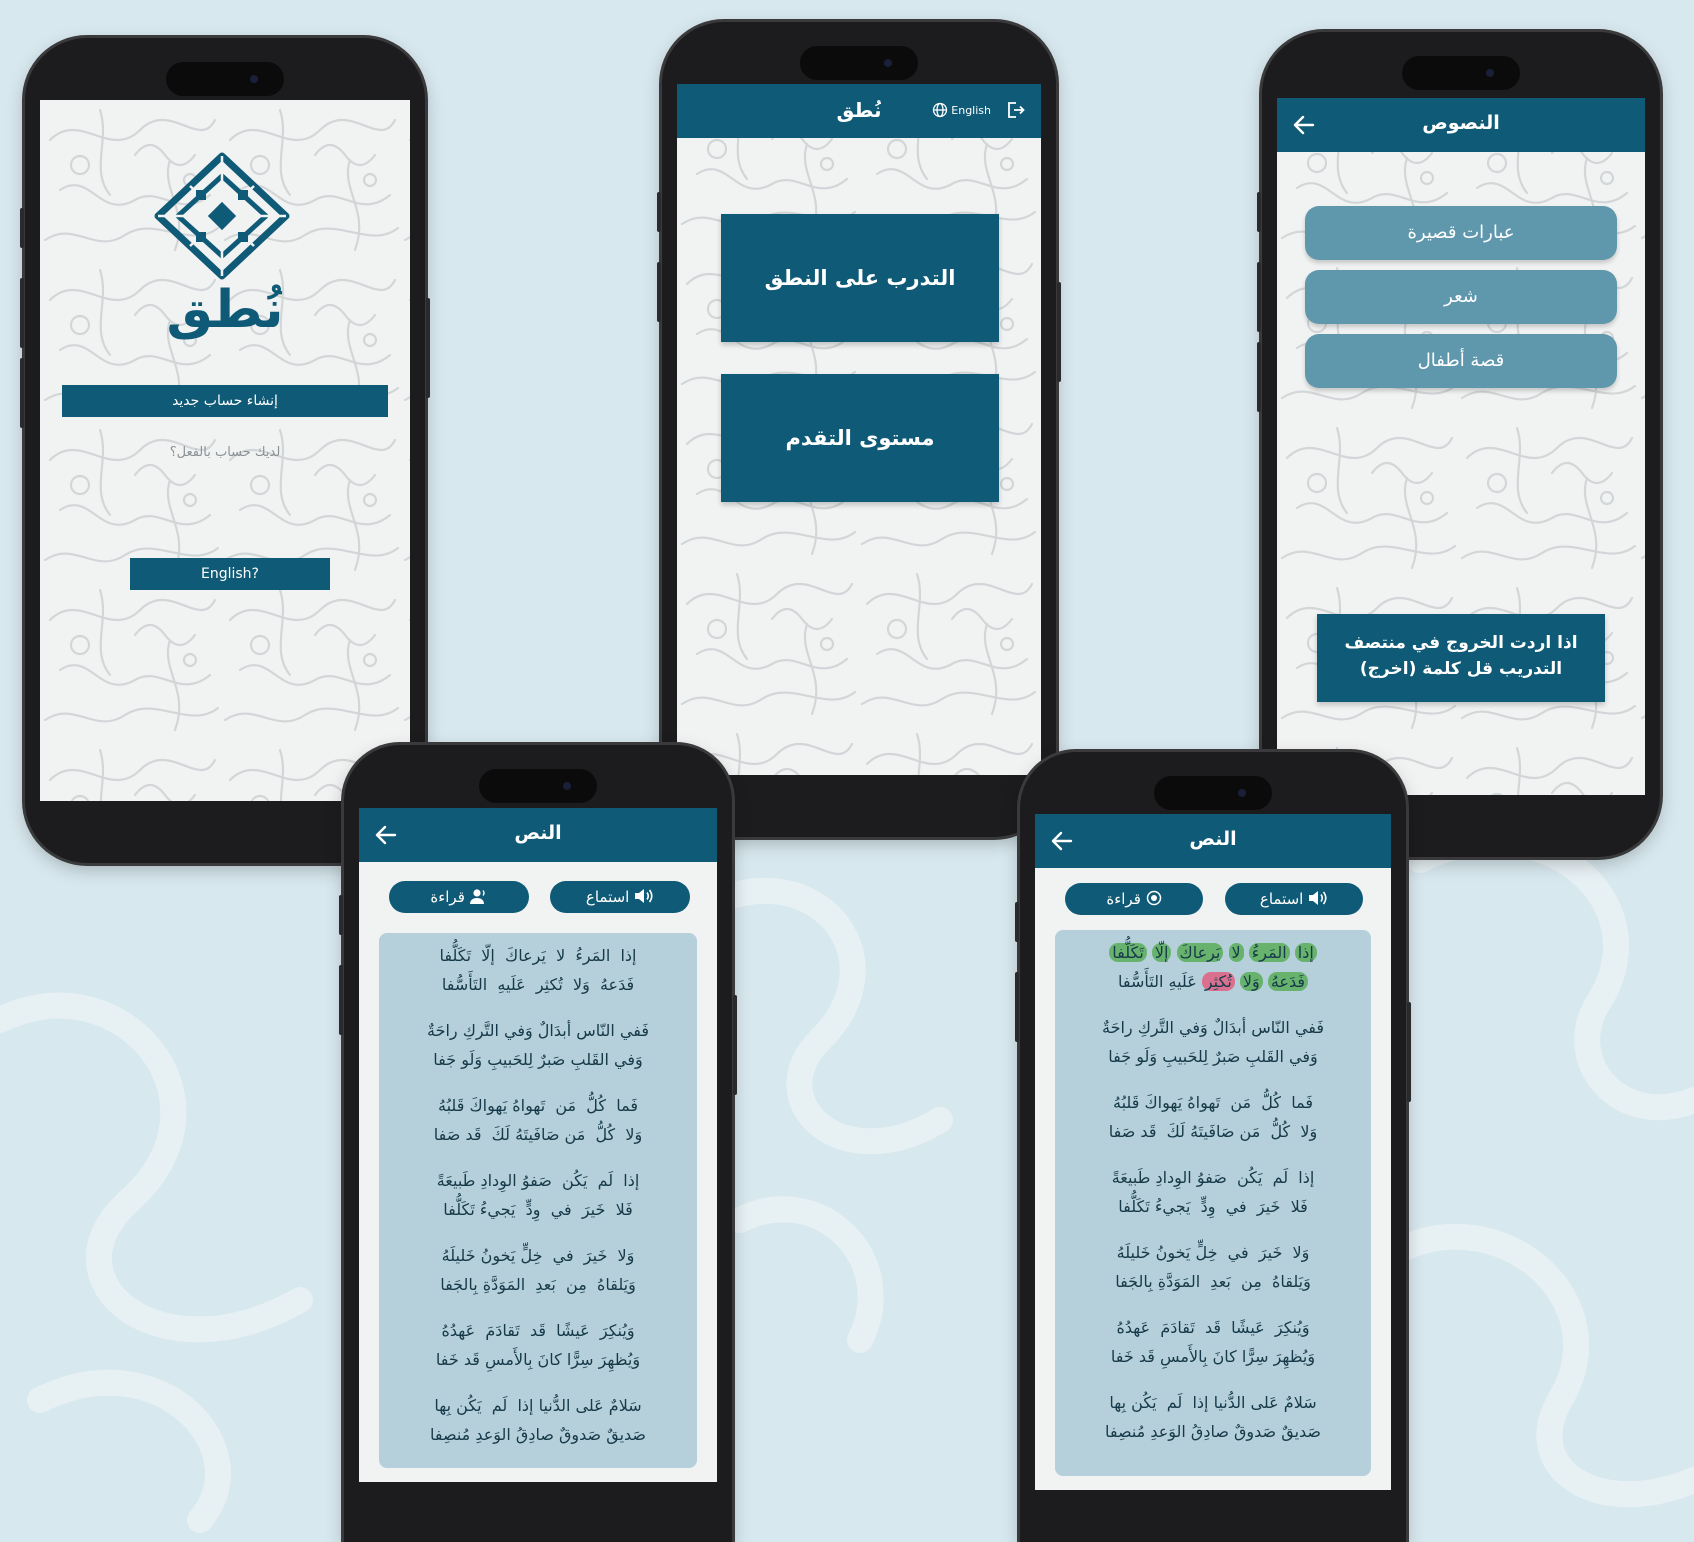 This screenshot has width=1694, height=1542. I want to click on login-link: لديك حساب بالفعل؟, so click(225, 452).